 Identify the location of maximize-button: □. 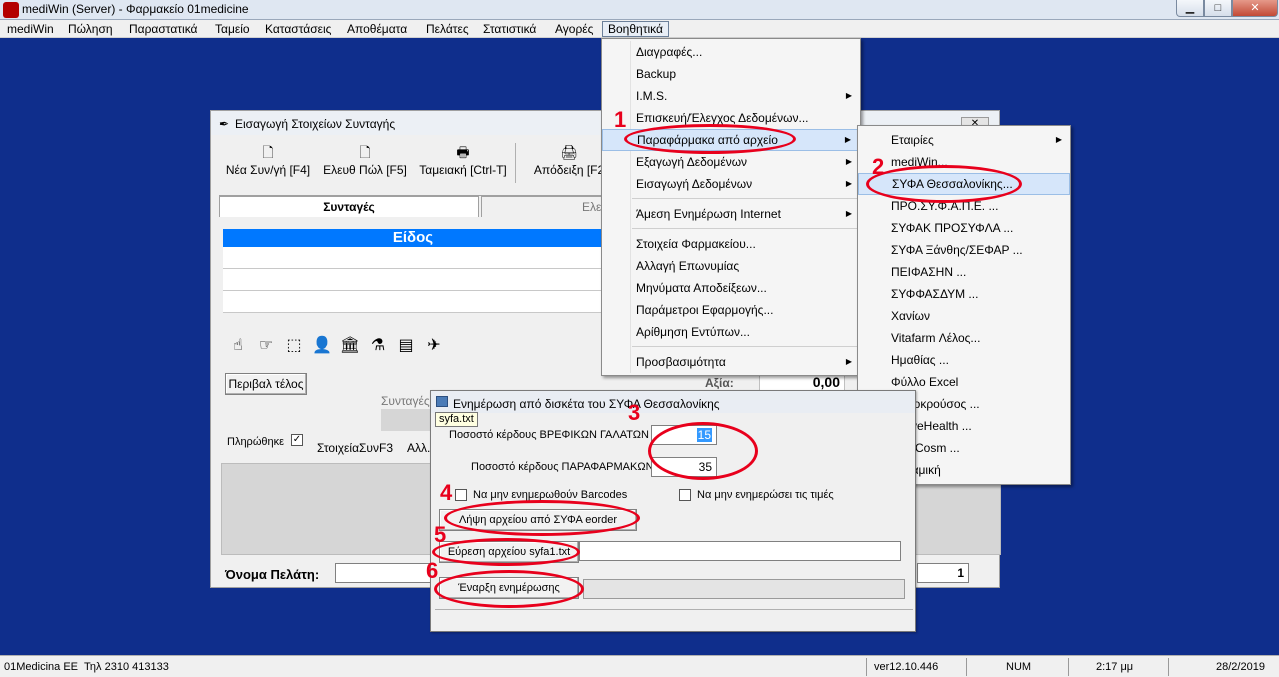
(1218, 8).